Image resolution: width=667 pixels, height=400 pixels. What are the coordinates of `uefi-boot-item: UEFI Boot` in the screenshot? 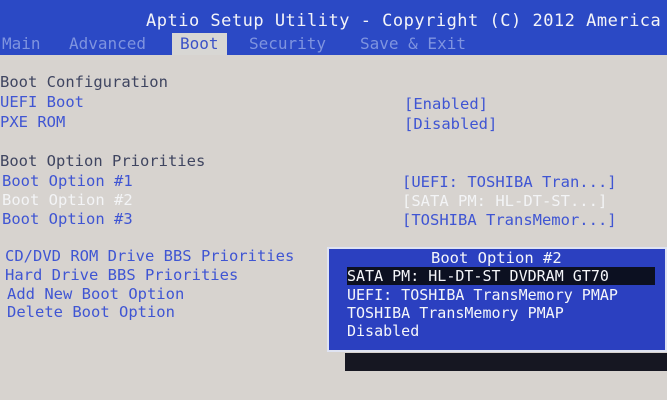 It's located at (42, 102).